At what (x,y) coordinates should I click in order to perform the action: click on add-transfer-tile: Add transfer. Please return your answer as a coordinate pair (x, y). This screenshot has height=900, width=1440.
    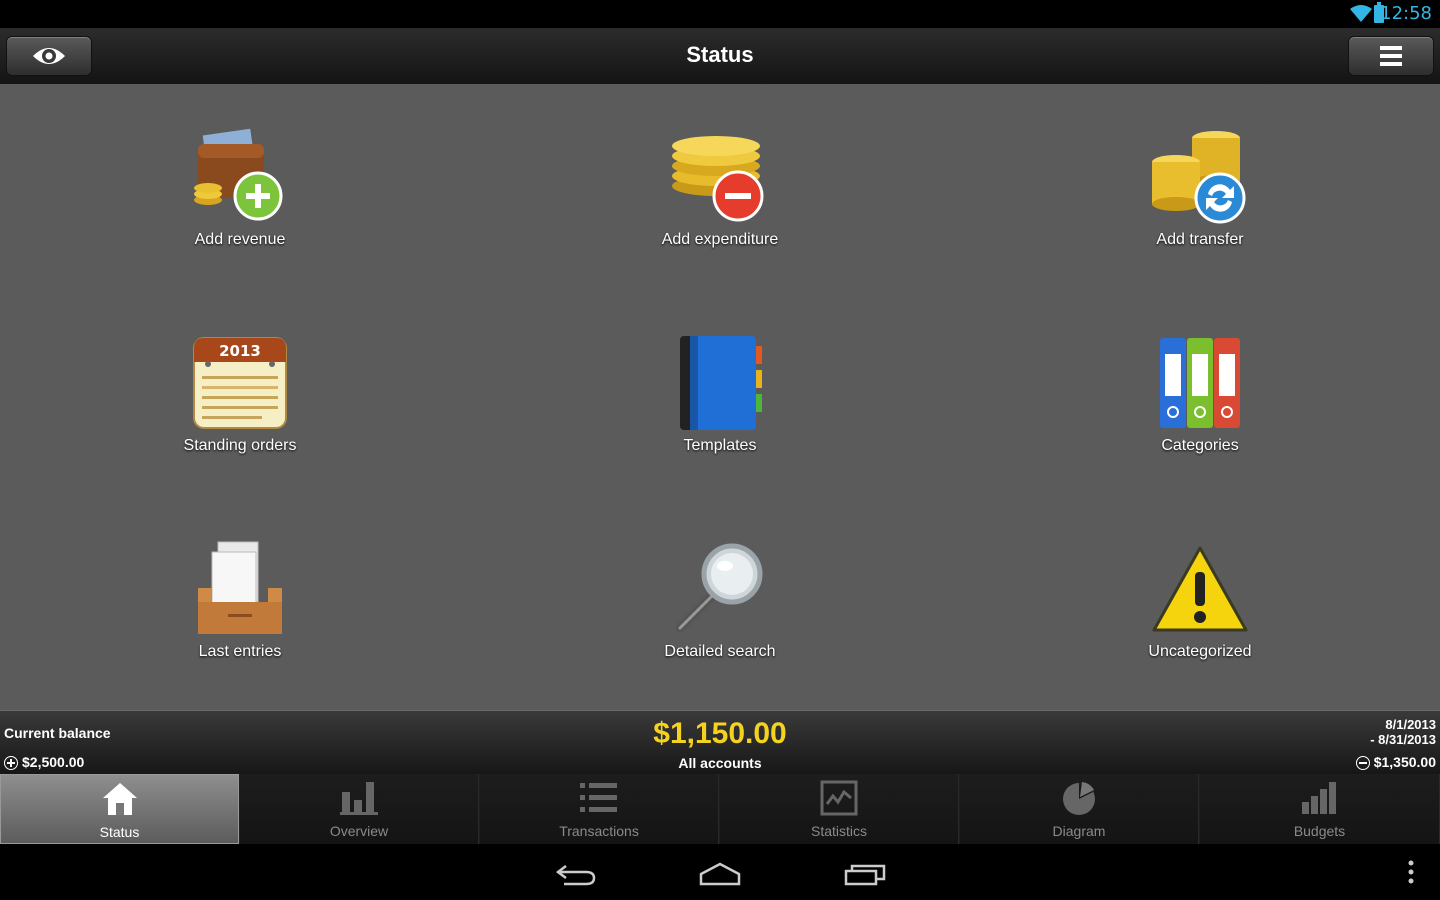
    Looking at the image, I should click on (1200, 203).